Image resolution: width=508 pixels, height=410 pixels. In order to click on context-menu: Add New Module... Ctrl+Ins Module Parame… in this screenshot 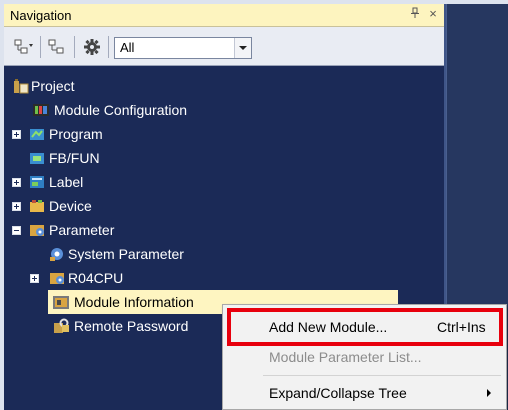, I will do `click(364, 357)`.